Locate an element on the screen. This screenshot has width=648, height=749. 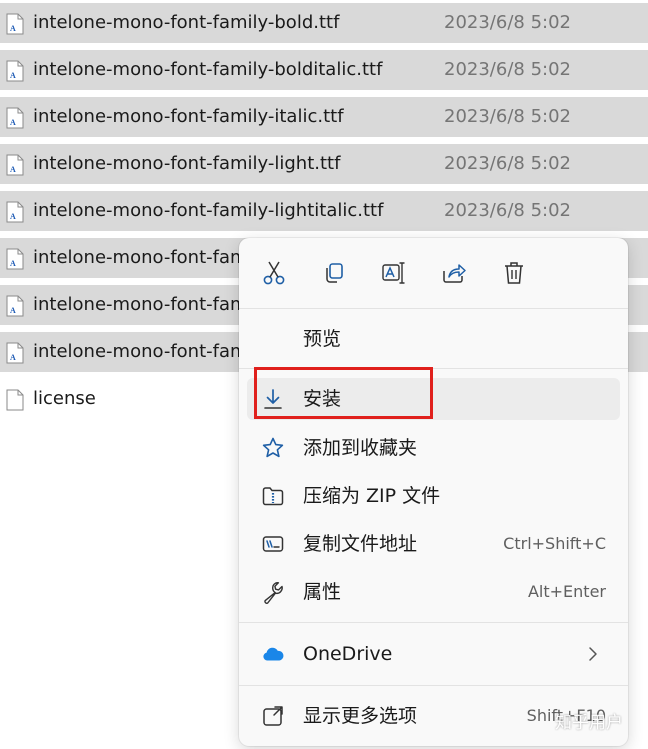
share-icon is located at coordinates (454, 273).